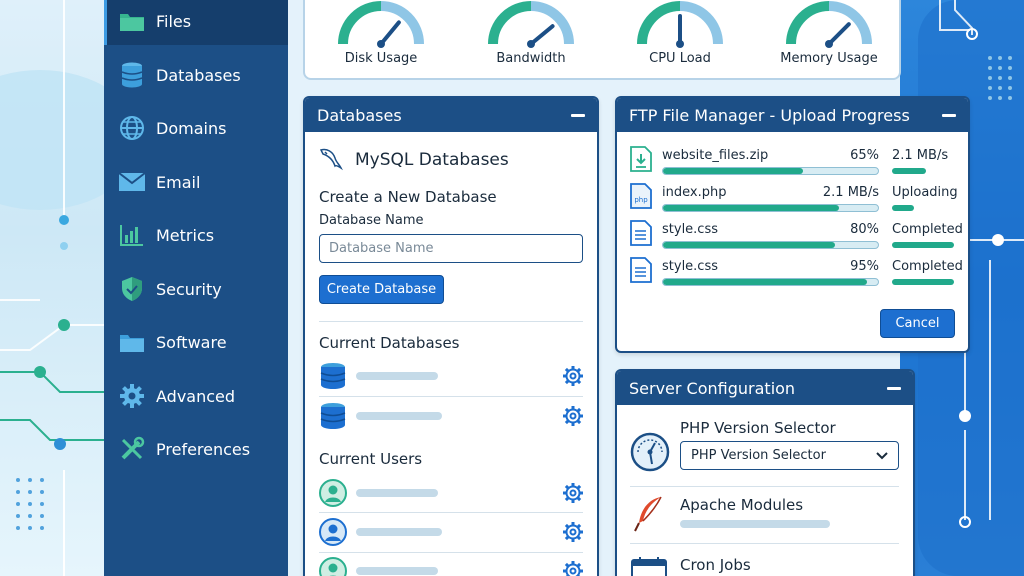 Image resolution: width=1024 pixels, height=576 pixels. I want to click on sidebar-item-label: Preferences, so click(203, 449).